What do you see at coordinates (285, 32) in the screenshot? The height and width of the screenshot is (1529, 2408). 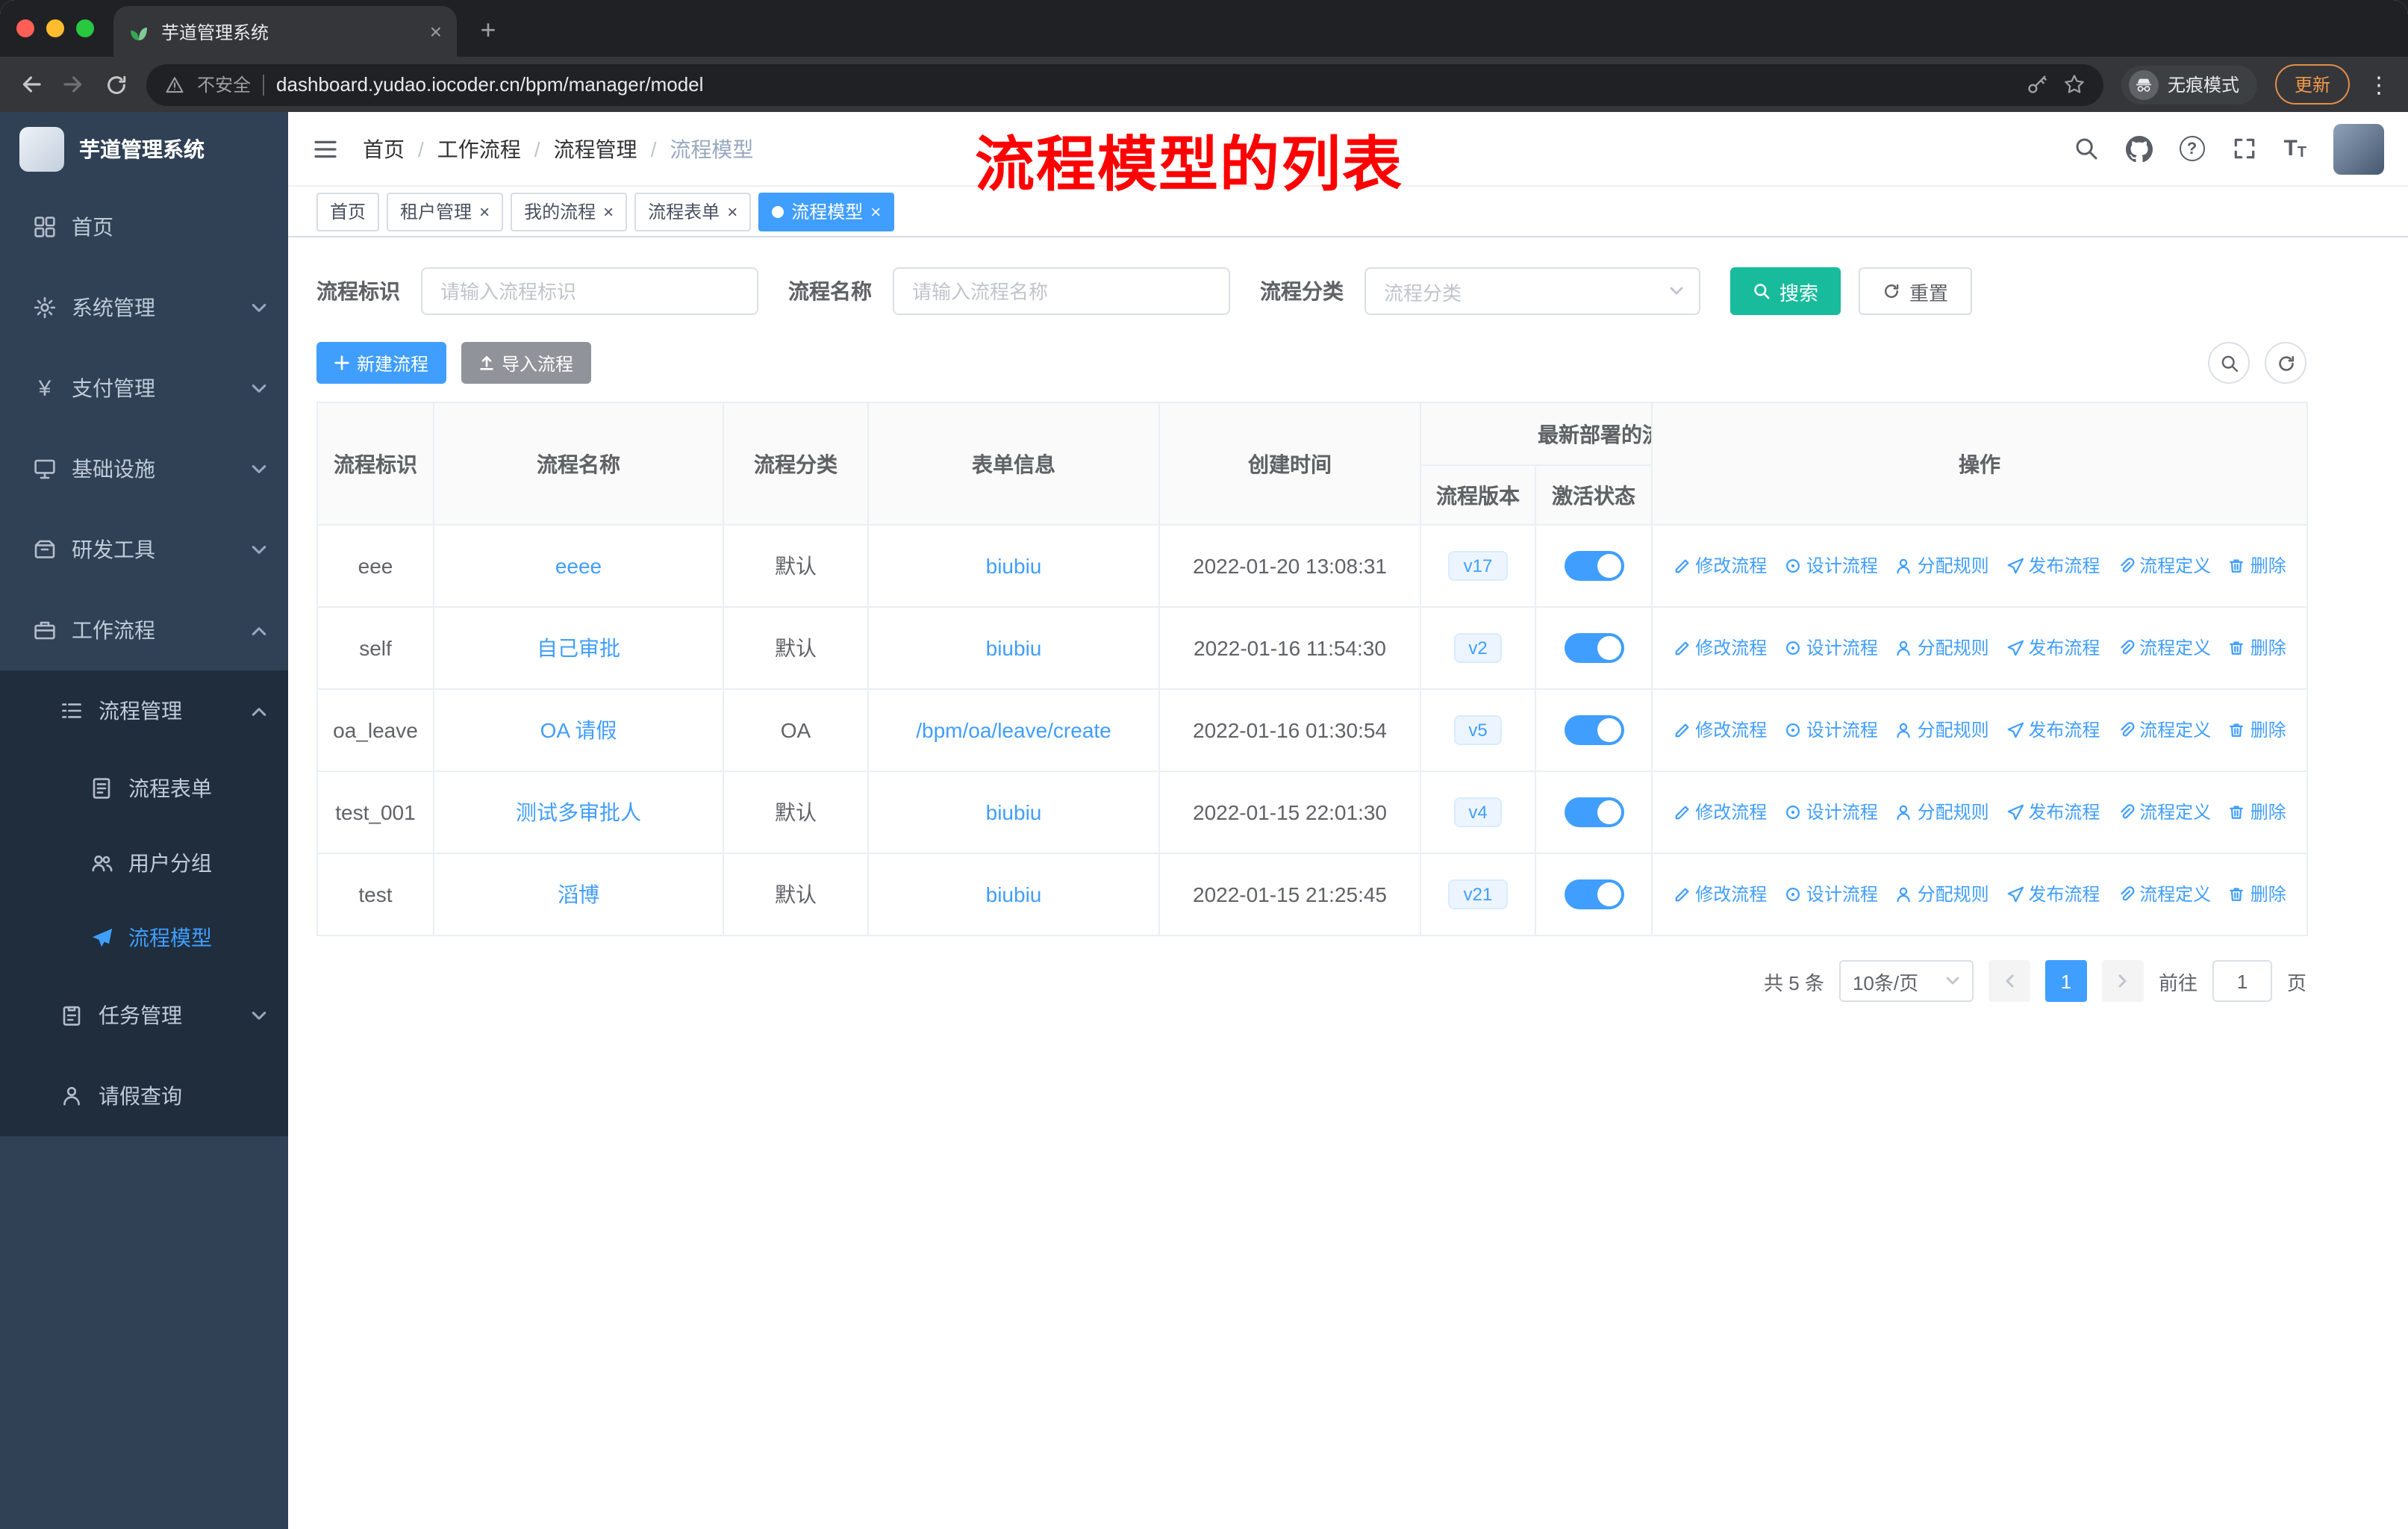 I see `browser-tab: 芋道管理系统 ×` at bounding box center [285, 32].